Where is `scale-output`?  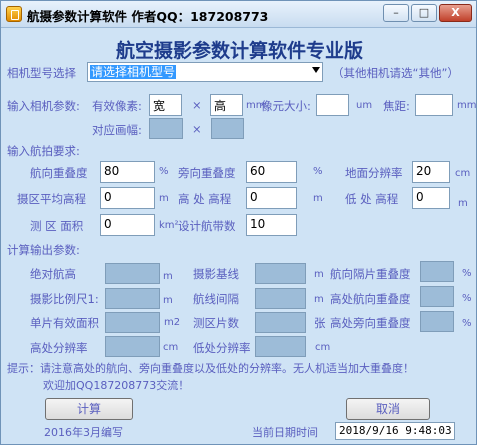
scale-output is located at coordinates (132, 298).